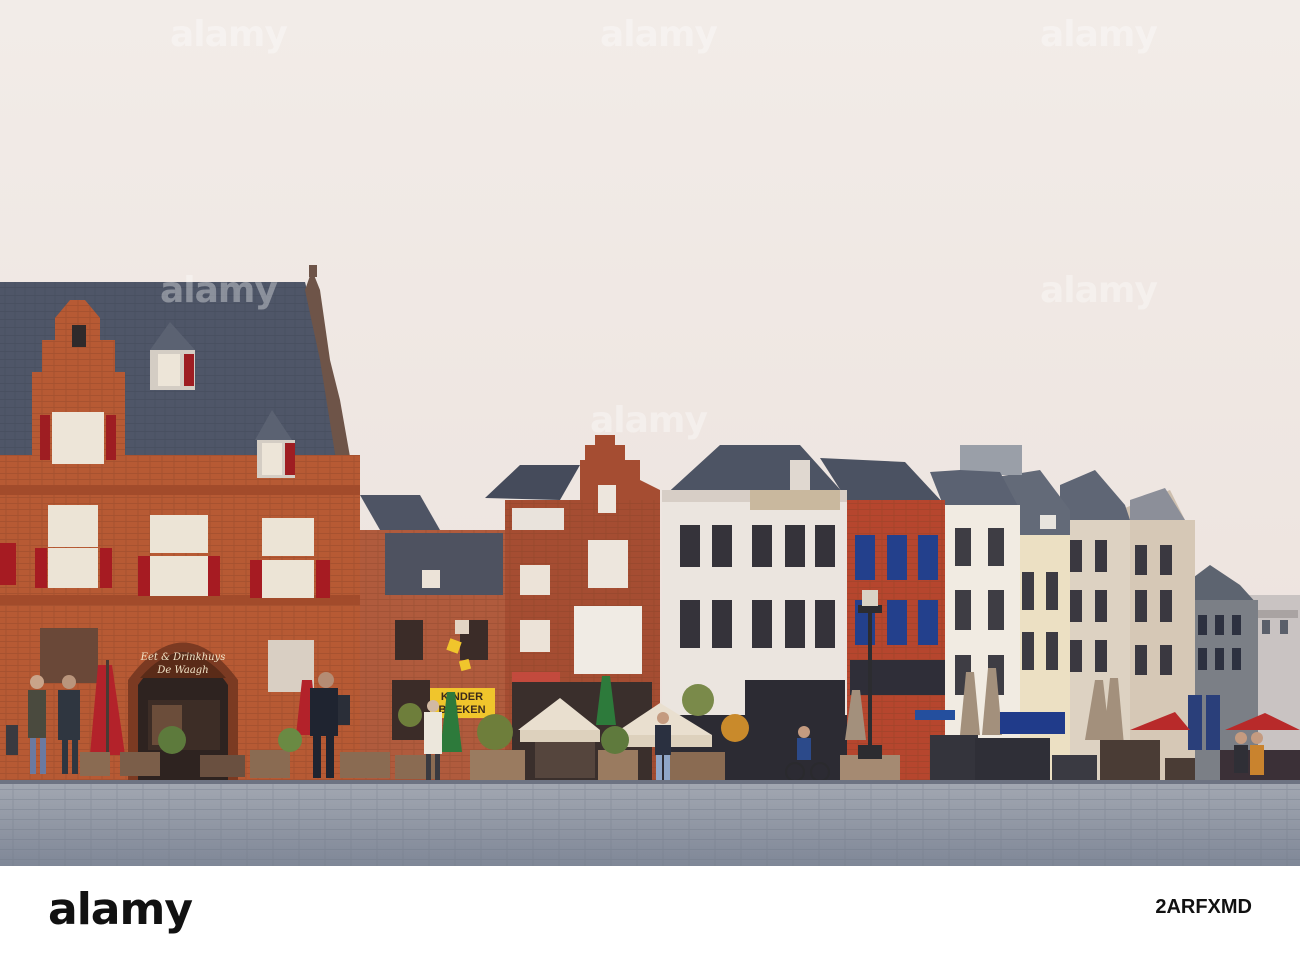 The height and width of the screenshot is (956, 1300). What do you see at coordinates (1203, 907) in the screenshot?
I see `image-id-label: 2ARFXMD` at bounding box center [1203, 907].